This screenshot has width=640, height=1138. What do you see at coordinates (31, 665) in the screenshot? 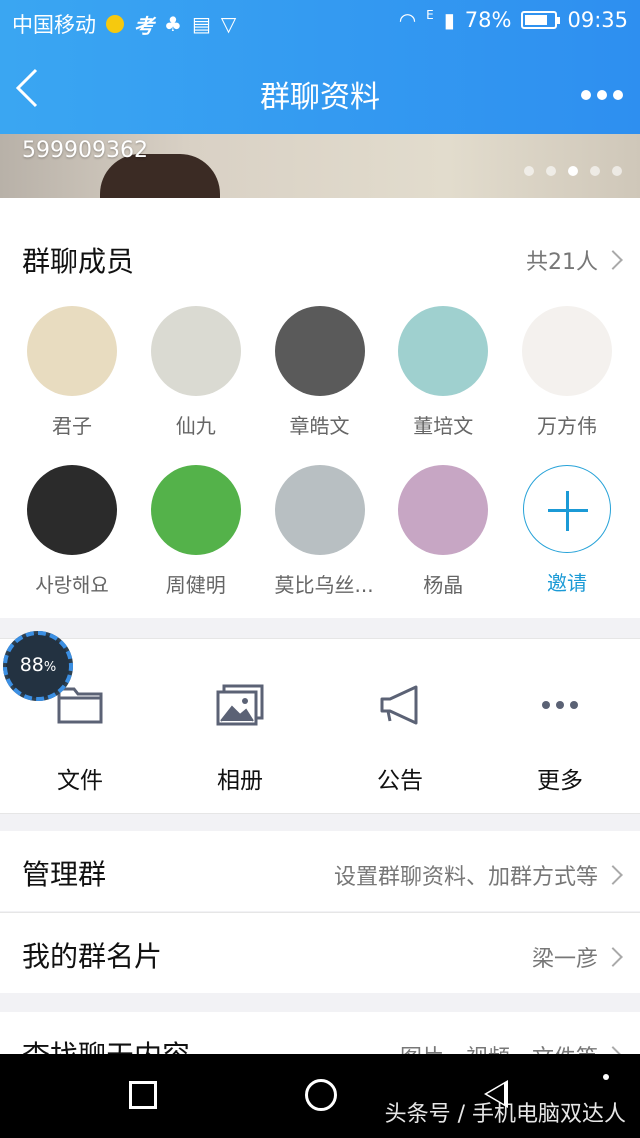
I see `badge-value: 88` at bounding box center [31, 665].